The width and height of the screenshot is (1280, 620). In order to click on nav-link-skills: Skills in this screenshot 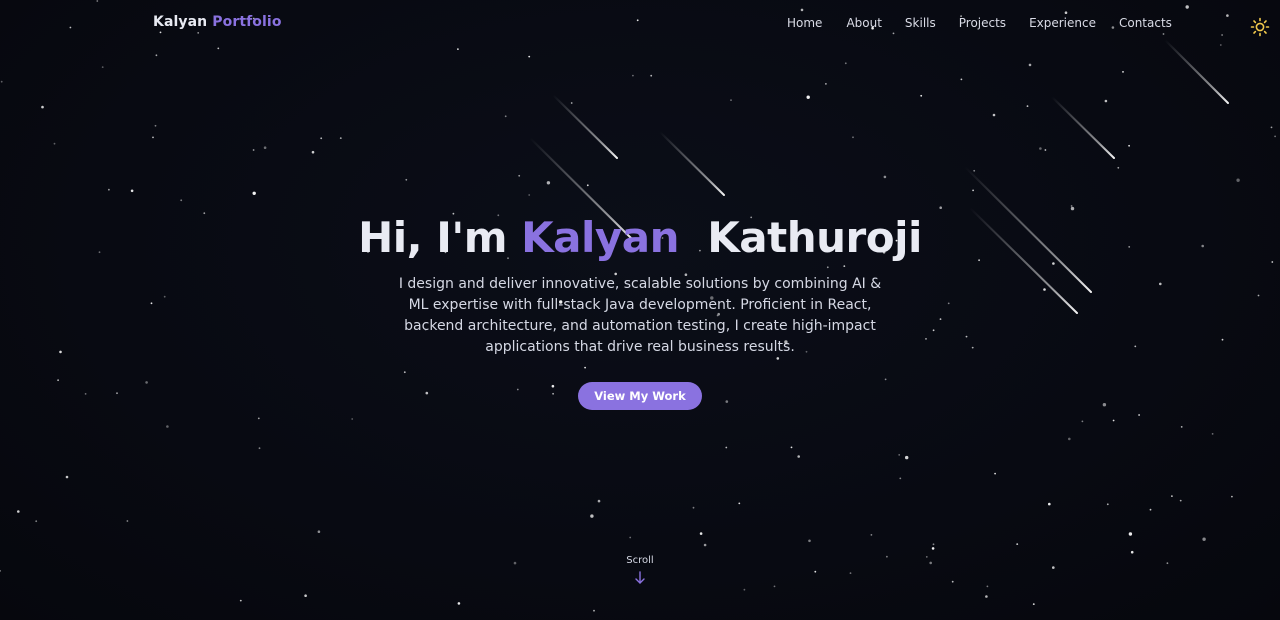, I will do `click(920, 23)`.